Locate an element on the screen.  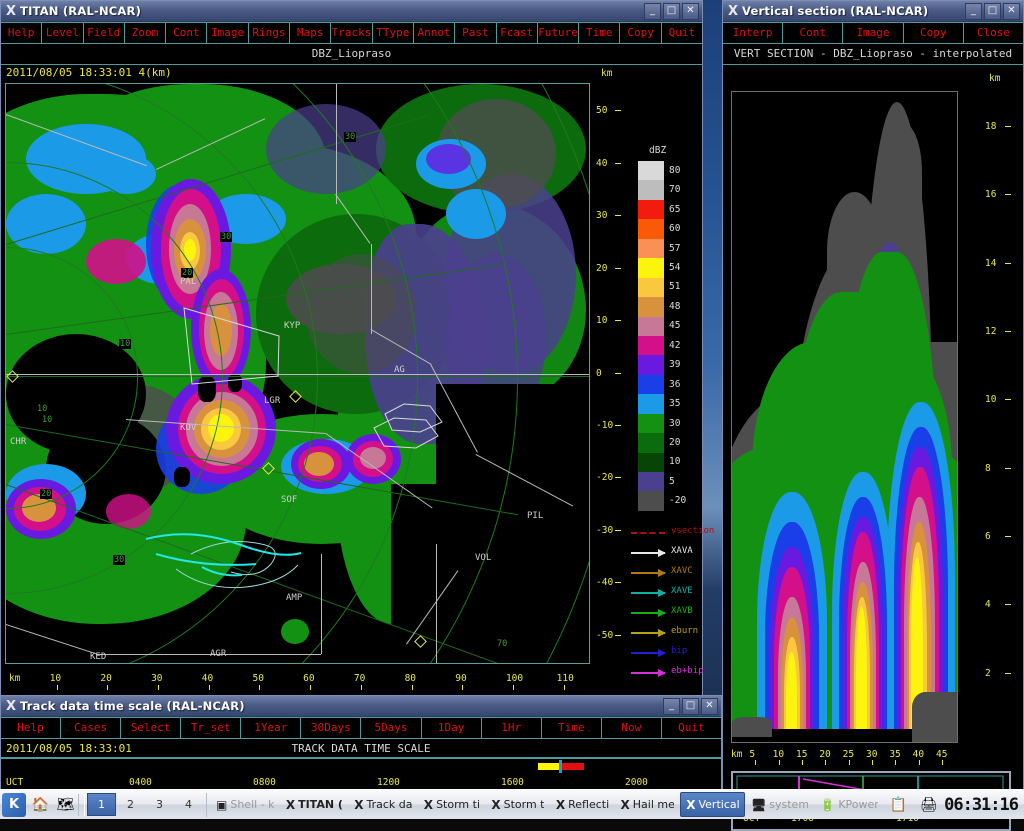
system-tray: 📋 🖨 06:31:16 is located at coordinates (954, 804).